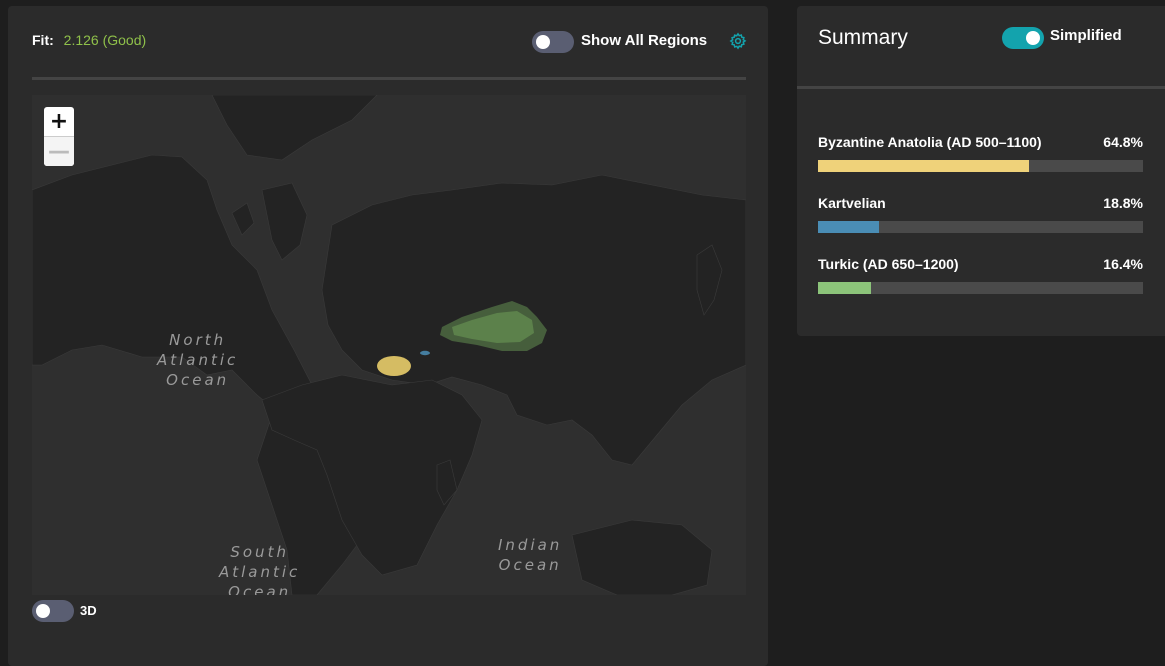  What do you see at coordinates (530, 555) in the screenshot?
I see `ocean-label-indian: Indian Ocean` at bounding box center [530, 555].